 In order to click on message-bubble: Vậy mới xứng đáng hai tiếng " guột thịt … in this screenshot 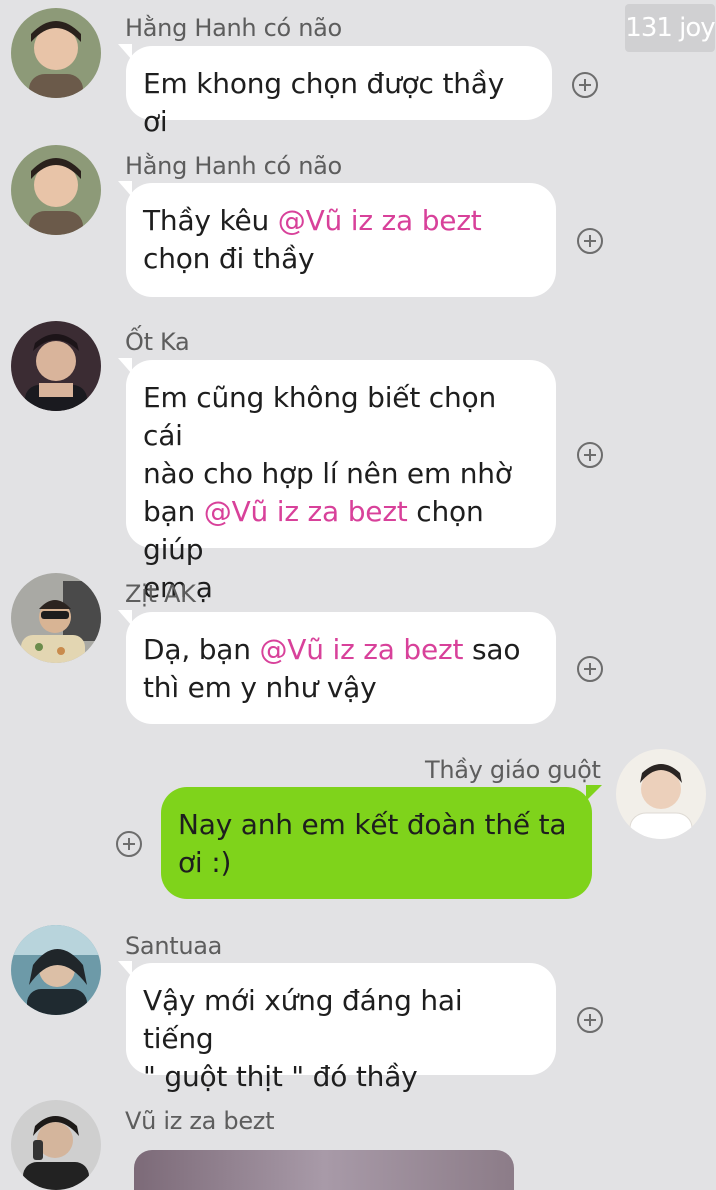, I will do `click(337, 1027)`.